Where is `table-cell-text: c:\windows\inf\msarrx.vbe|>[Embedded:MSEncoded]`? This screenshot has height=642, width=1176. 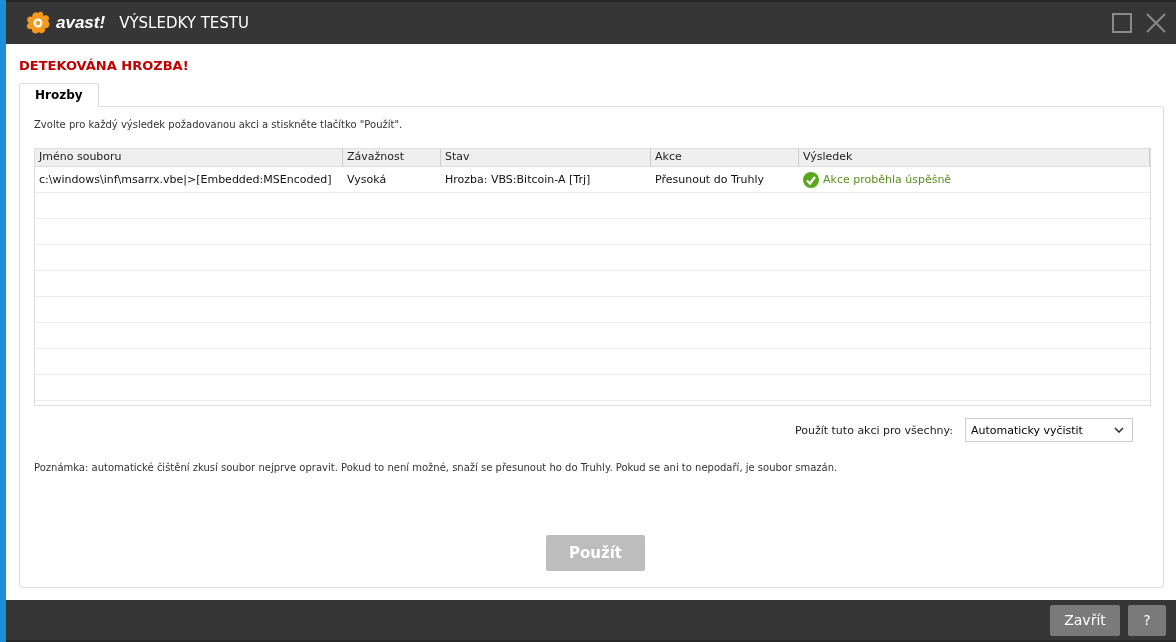
table-cell-text: c:\windows\inf\msarrx.vbe|>[Embedded:MSEncoded] is located at coordinates (185, 179).